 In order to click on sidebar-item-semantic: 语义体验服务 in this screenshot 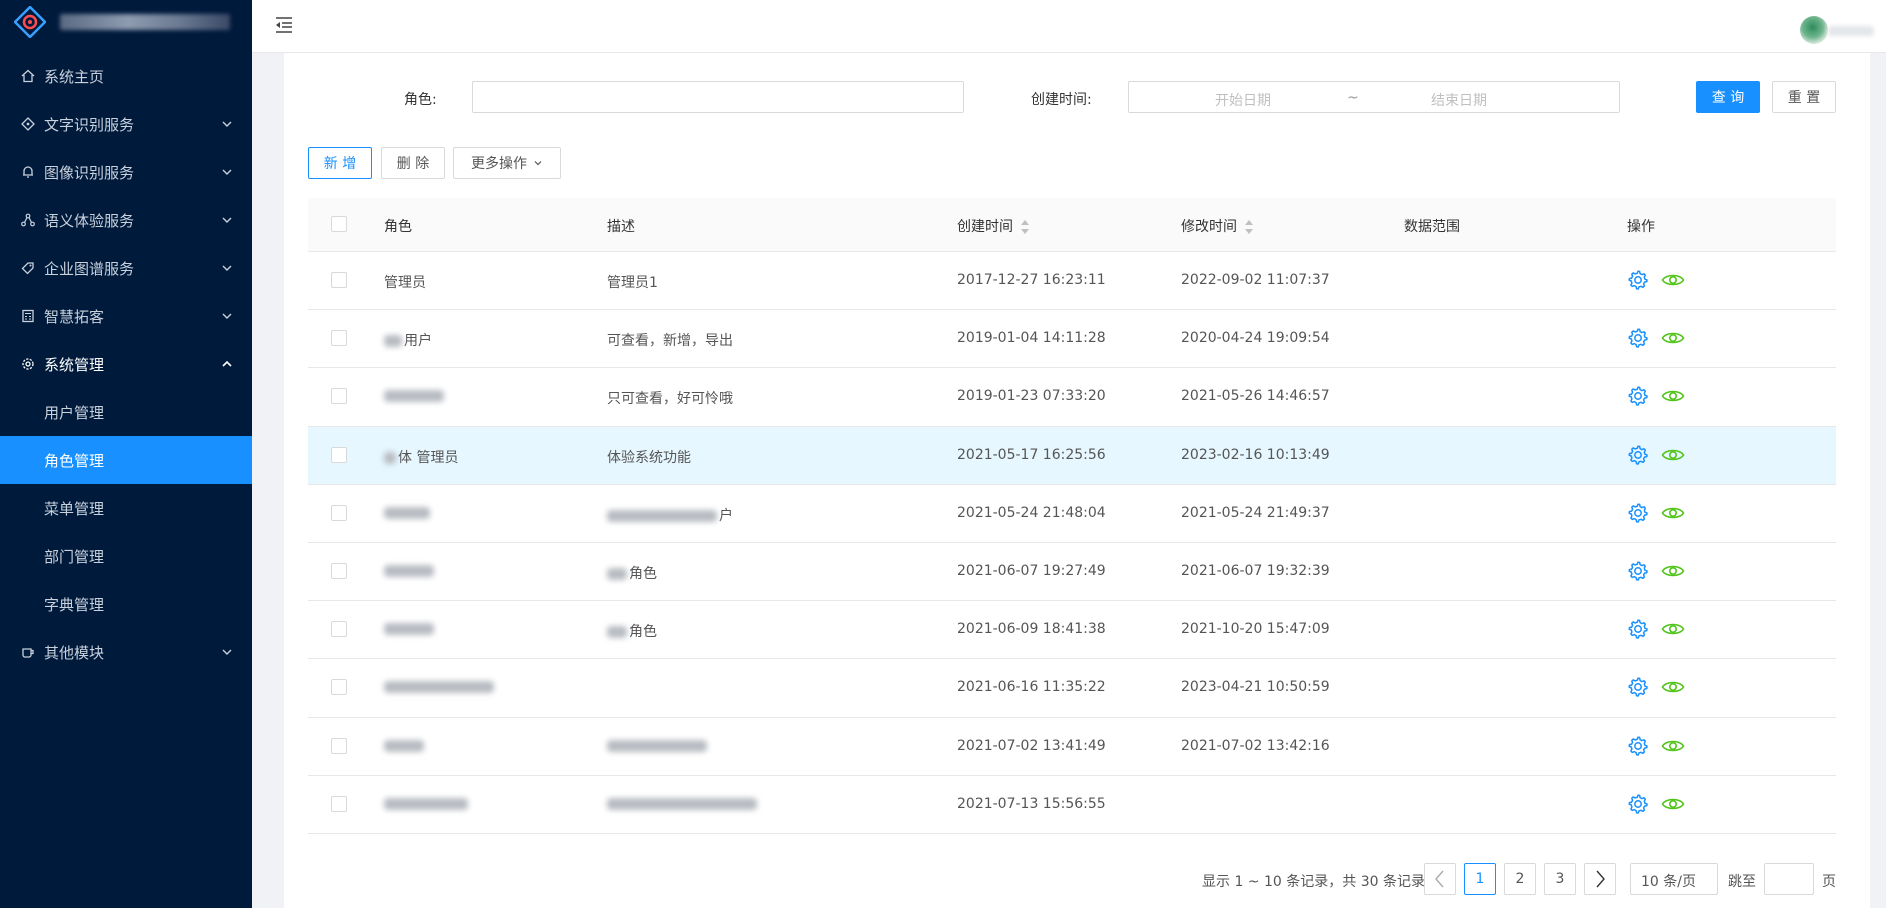, I will do `click(126, 220)`.